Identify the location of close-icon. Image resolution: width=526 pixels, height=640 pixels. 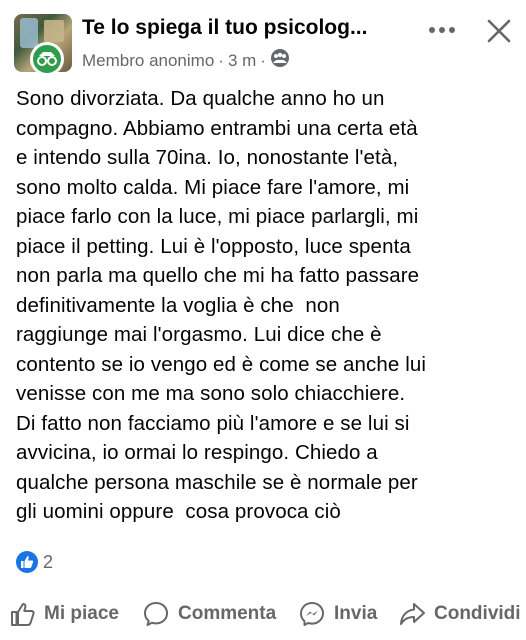
(499, 31).